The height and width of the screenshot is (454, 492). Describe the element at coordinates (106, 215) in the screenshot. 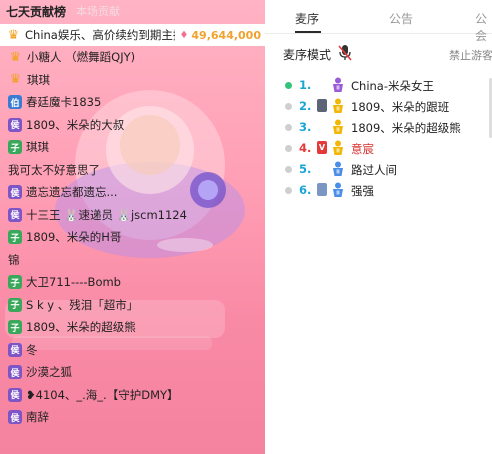

I see `ranking-user-name: 十三王 🐰速递员 🐰jscm1124` at that location.